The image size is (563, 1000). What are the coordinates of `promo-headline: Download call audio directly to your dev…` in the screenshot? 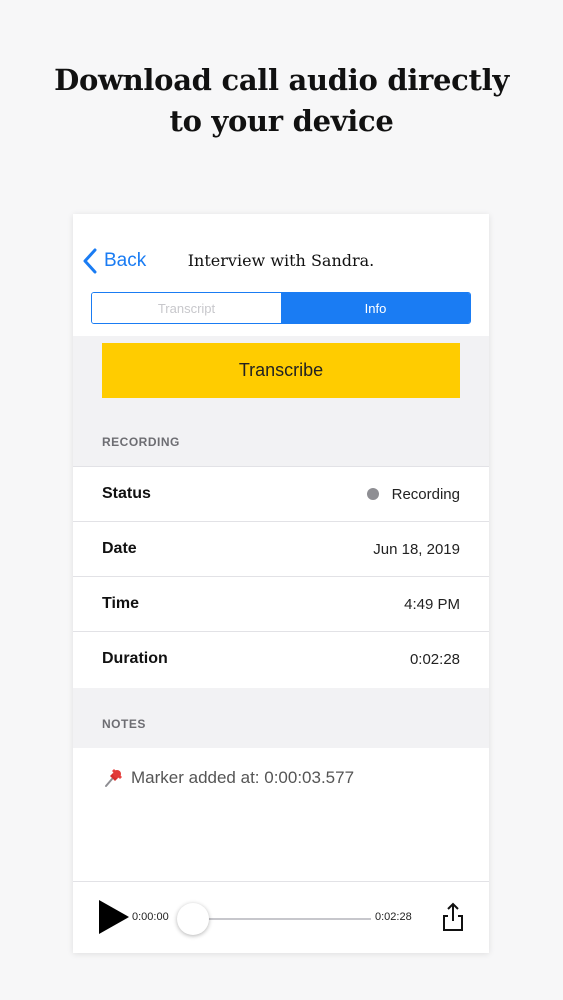 It's located at (281, 101).